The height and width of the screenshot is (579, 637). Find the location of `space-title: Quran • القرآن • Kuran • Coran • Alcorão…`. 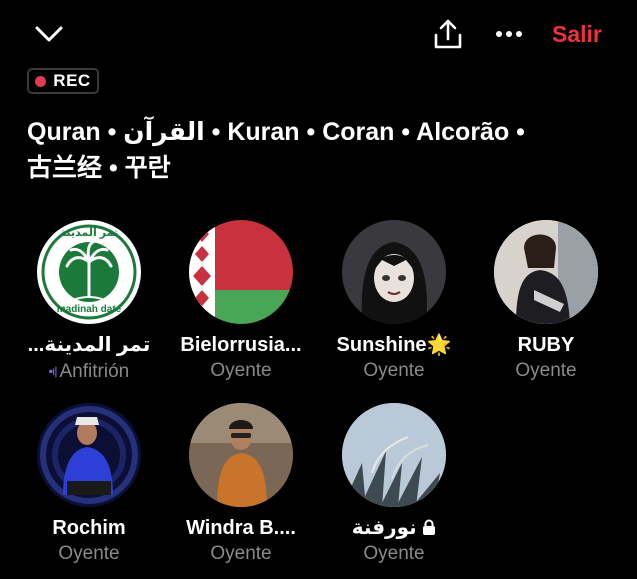

space-title: Quran • القرآن • Kuran • Coran • Alcorão… is located at coordinates (322, 150).